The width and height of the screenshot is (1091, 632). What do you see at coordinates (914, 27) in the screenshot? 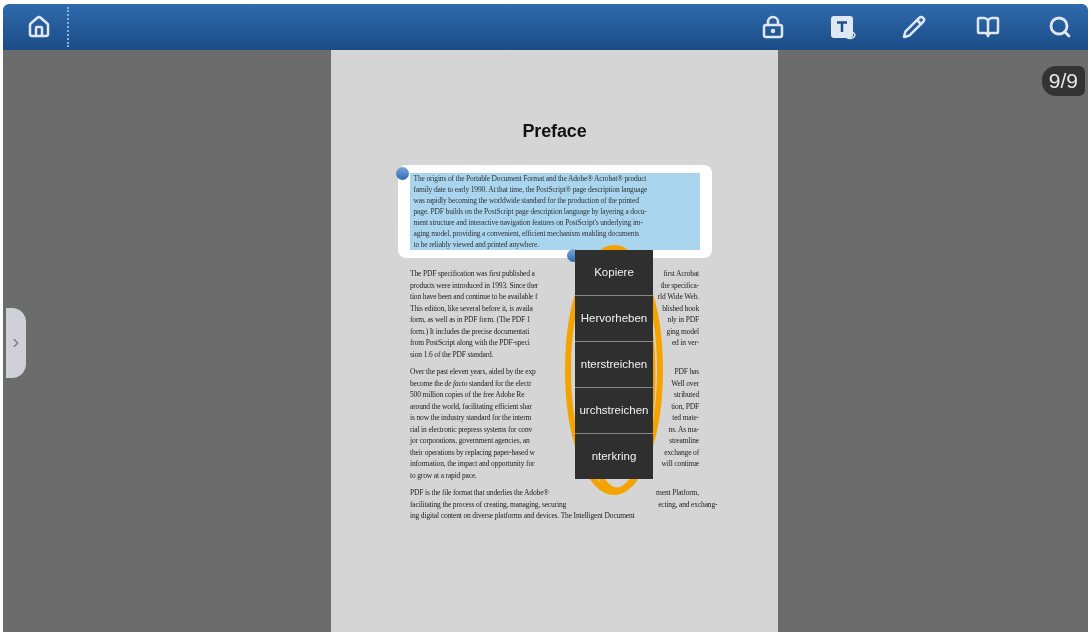
I see `pencil-icon` at bounding box center [914, 27].